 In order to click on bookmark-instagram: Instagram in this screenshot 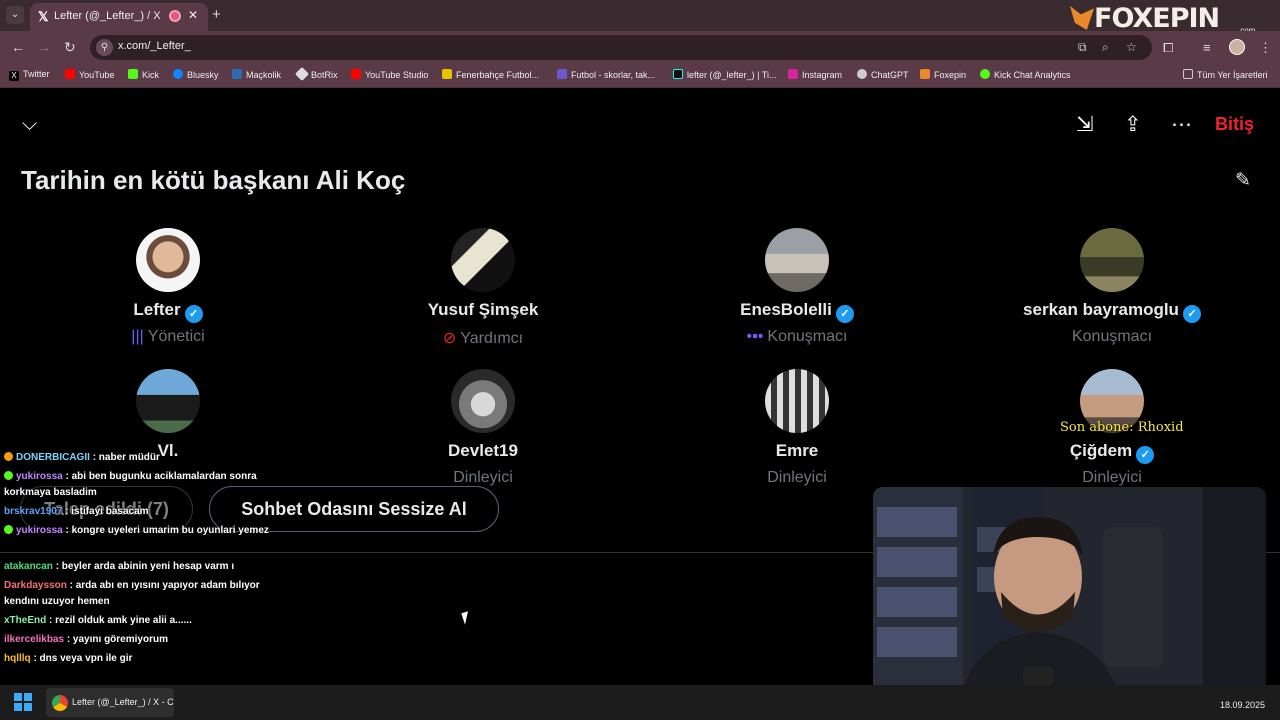, I will do `click(815, 74)`.